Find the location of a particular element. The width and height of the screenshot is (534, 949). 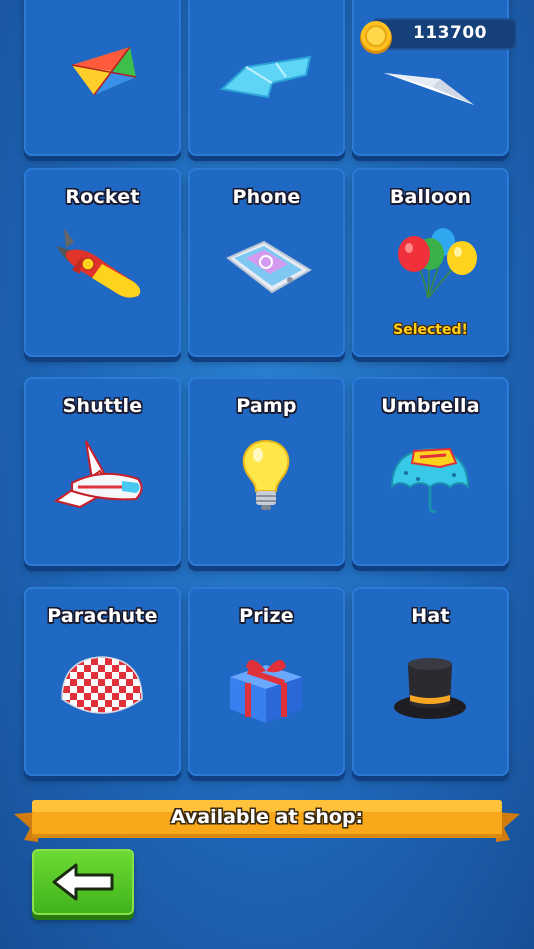

item-card-hat: Hat is located at coordinates (430, 681).